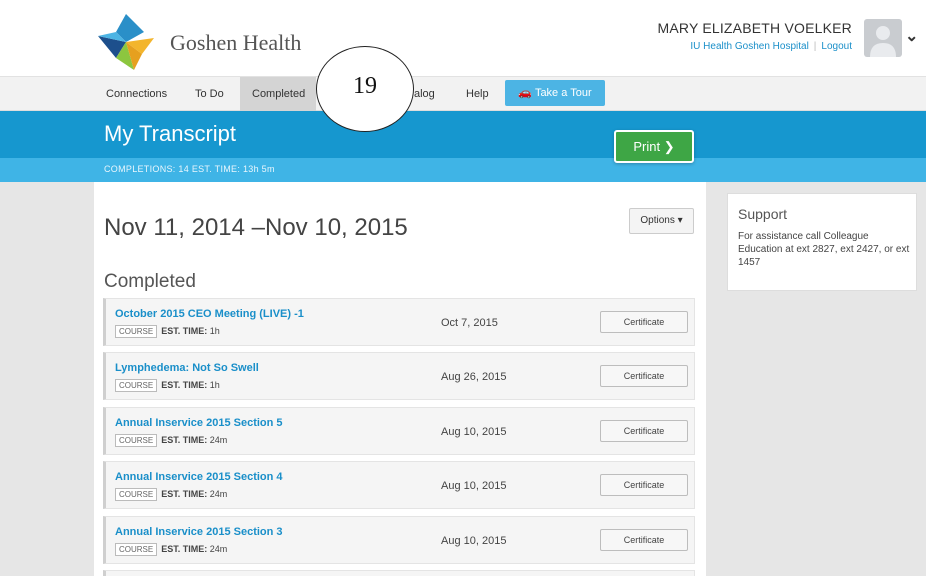 This screenshot has width=926, height=576. I want to click on user-name: MARY ELIZABETH VOELKER, so click(754, 28).